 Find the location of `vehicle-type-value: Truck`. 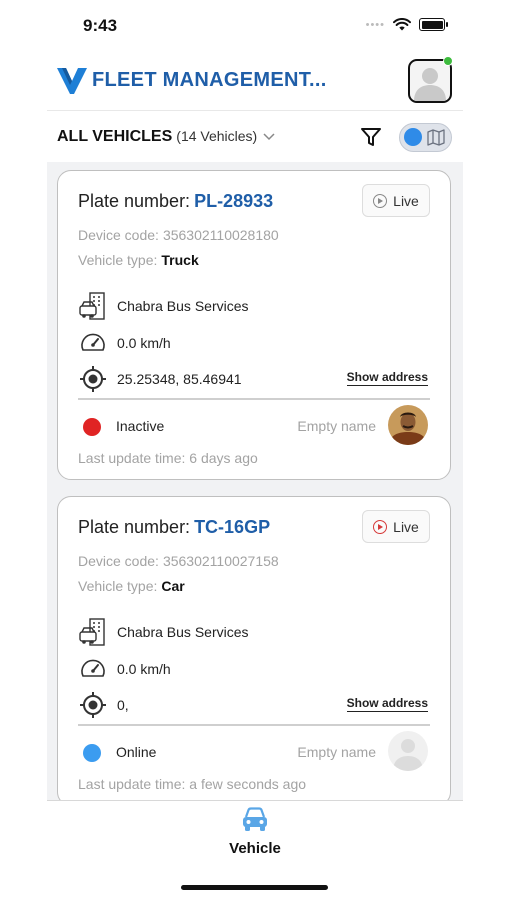

vehicle-type-value: Truck is located at coordinates (180, 260).